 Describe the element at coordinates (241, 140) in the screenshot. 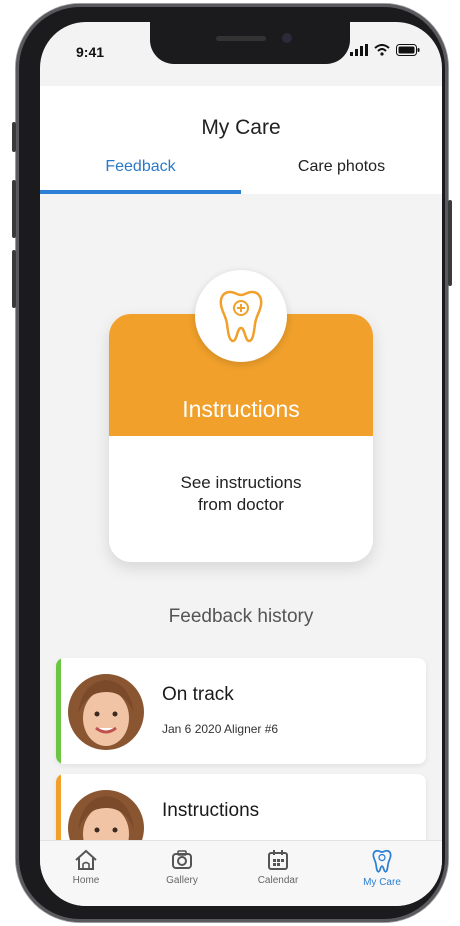

I see `app-header: My Care Feedback Care photos` at that location.